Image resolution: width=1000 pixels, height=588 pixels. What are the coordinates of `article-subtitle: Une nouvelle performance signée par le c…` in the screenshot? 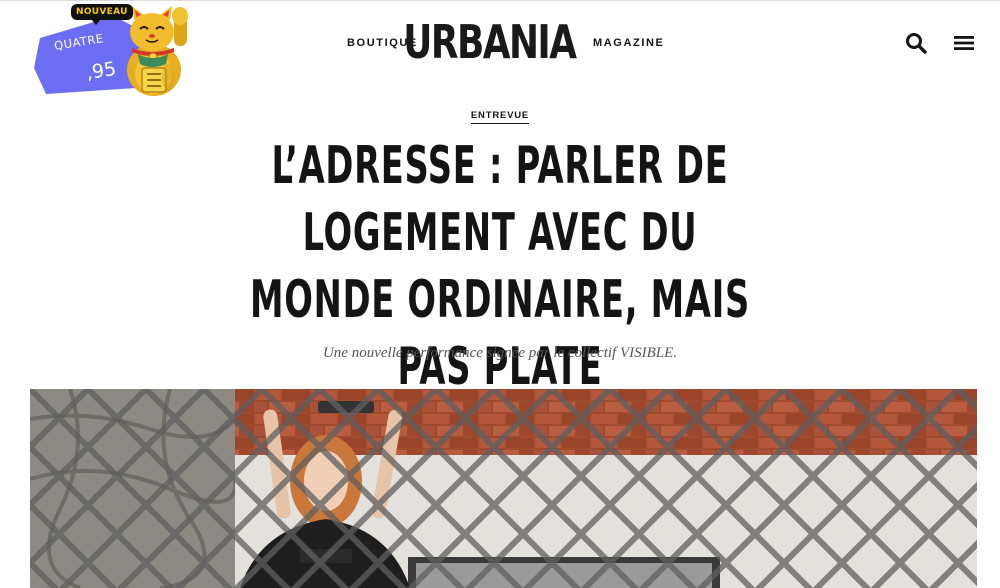 It's located at (500, 353).